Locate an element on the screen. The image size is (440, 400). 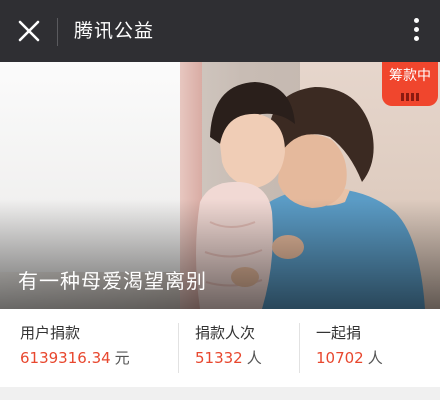
stat-value-row: 51332 人 is located at coordinates (228, 358).